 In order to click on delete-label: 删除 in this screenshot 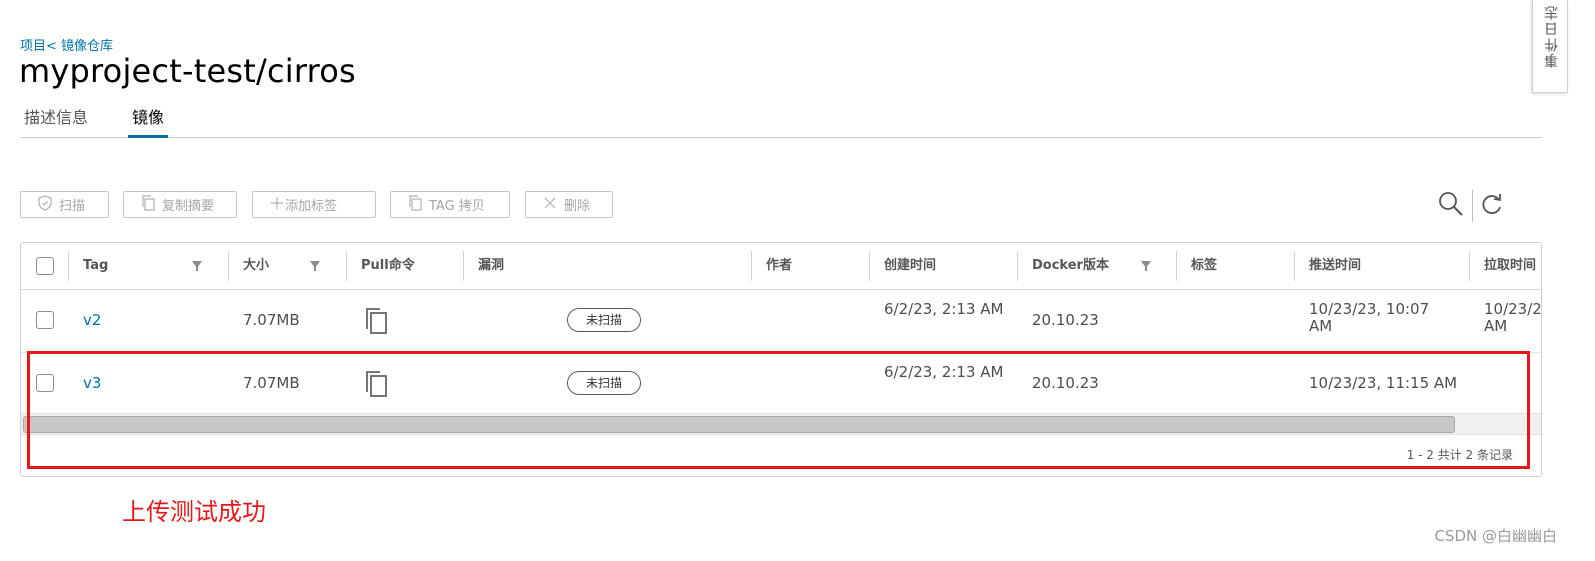, I will do `click(577, 206)`.